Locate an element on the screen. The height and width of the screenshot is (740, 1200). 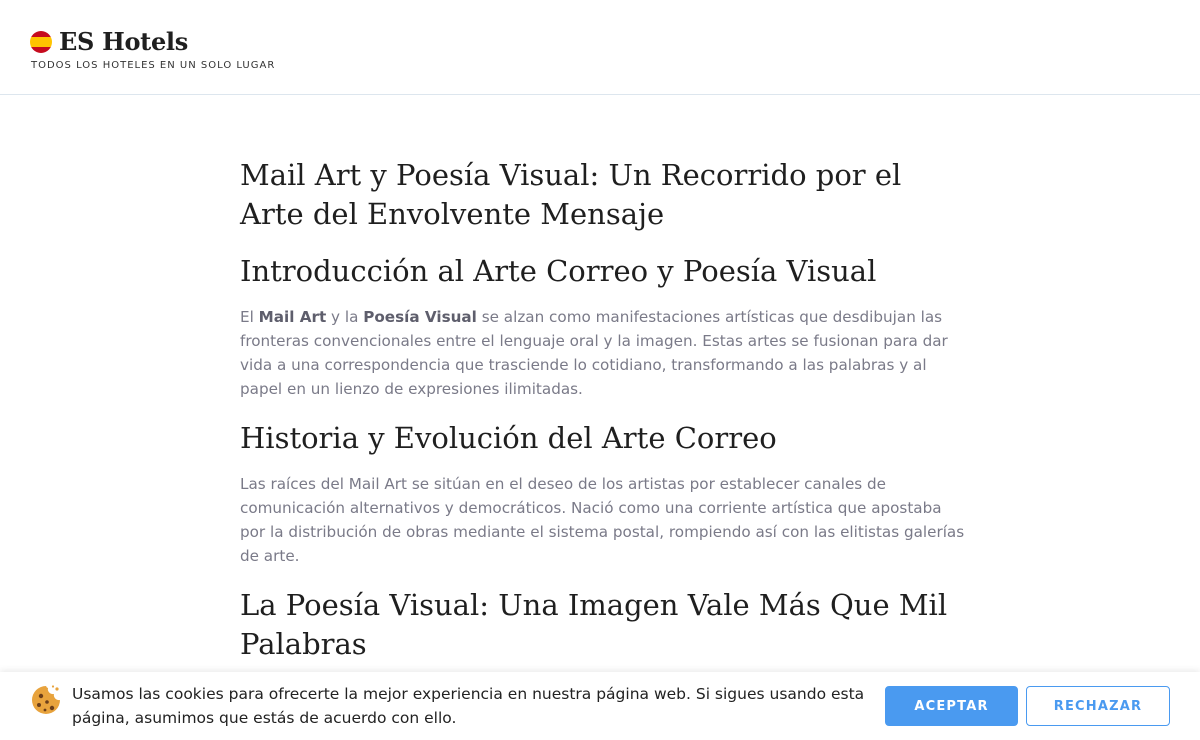
cookie-icon is located at coordinates (46, 700).